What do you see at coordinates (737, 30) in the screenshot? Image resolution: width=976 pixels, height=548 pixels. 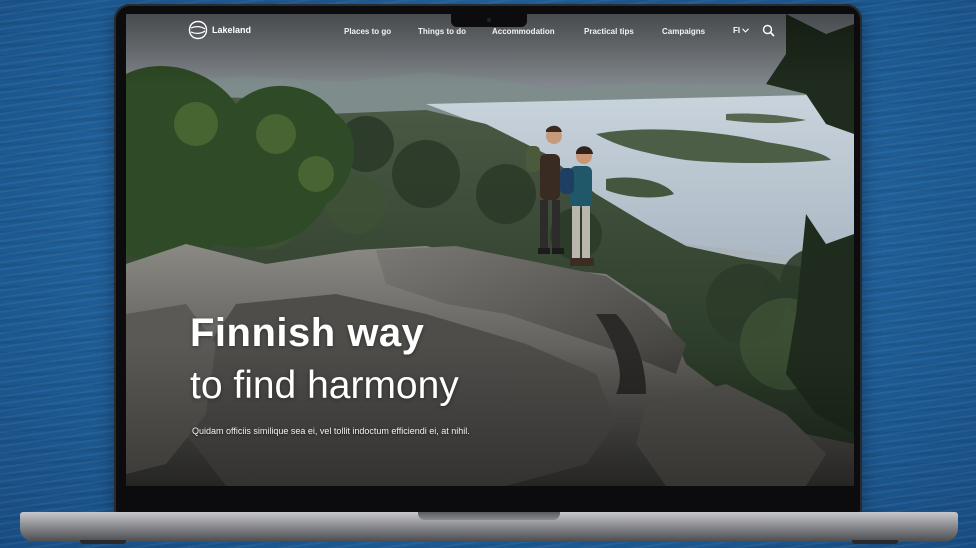 I see `language-label: FI` at bounding box center [737, 30].